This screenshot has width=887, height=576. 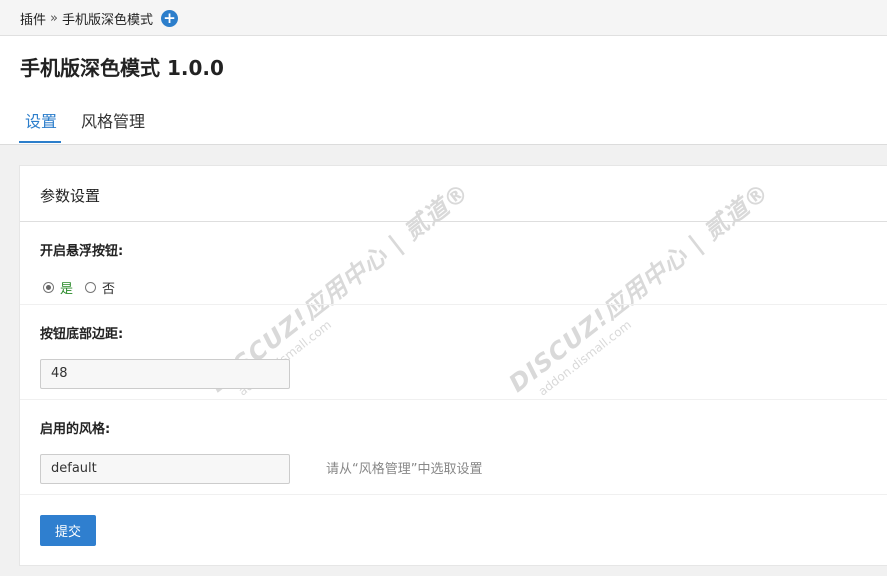 I want to click on submit-button: 提交, so click(x=68, y=530).